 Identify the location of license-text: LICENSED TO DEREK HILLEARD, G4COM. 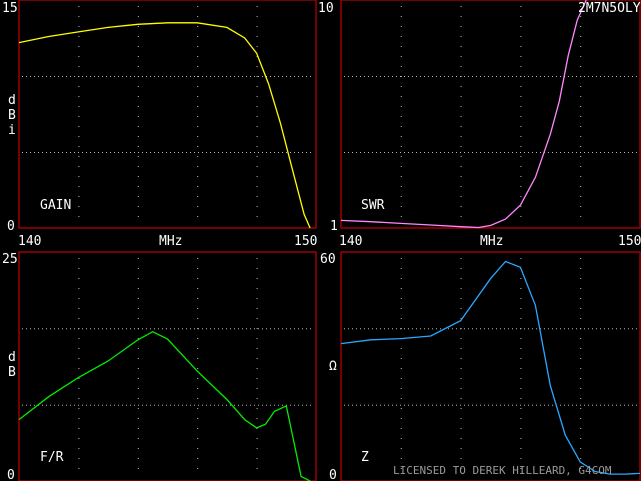
(502, 470).